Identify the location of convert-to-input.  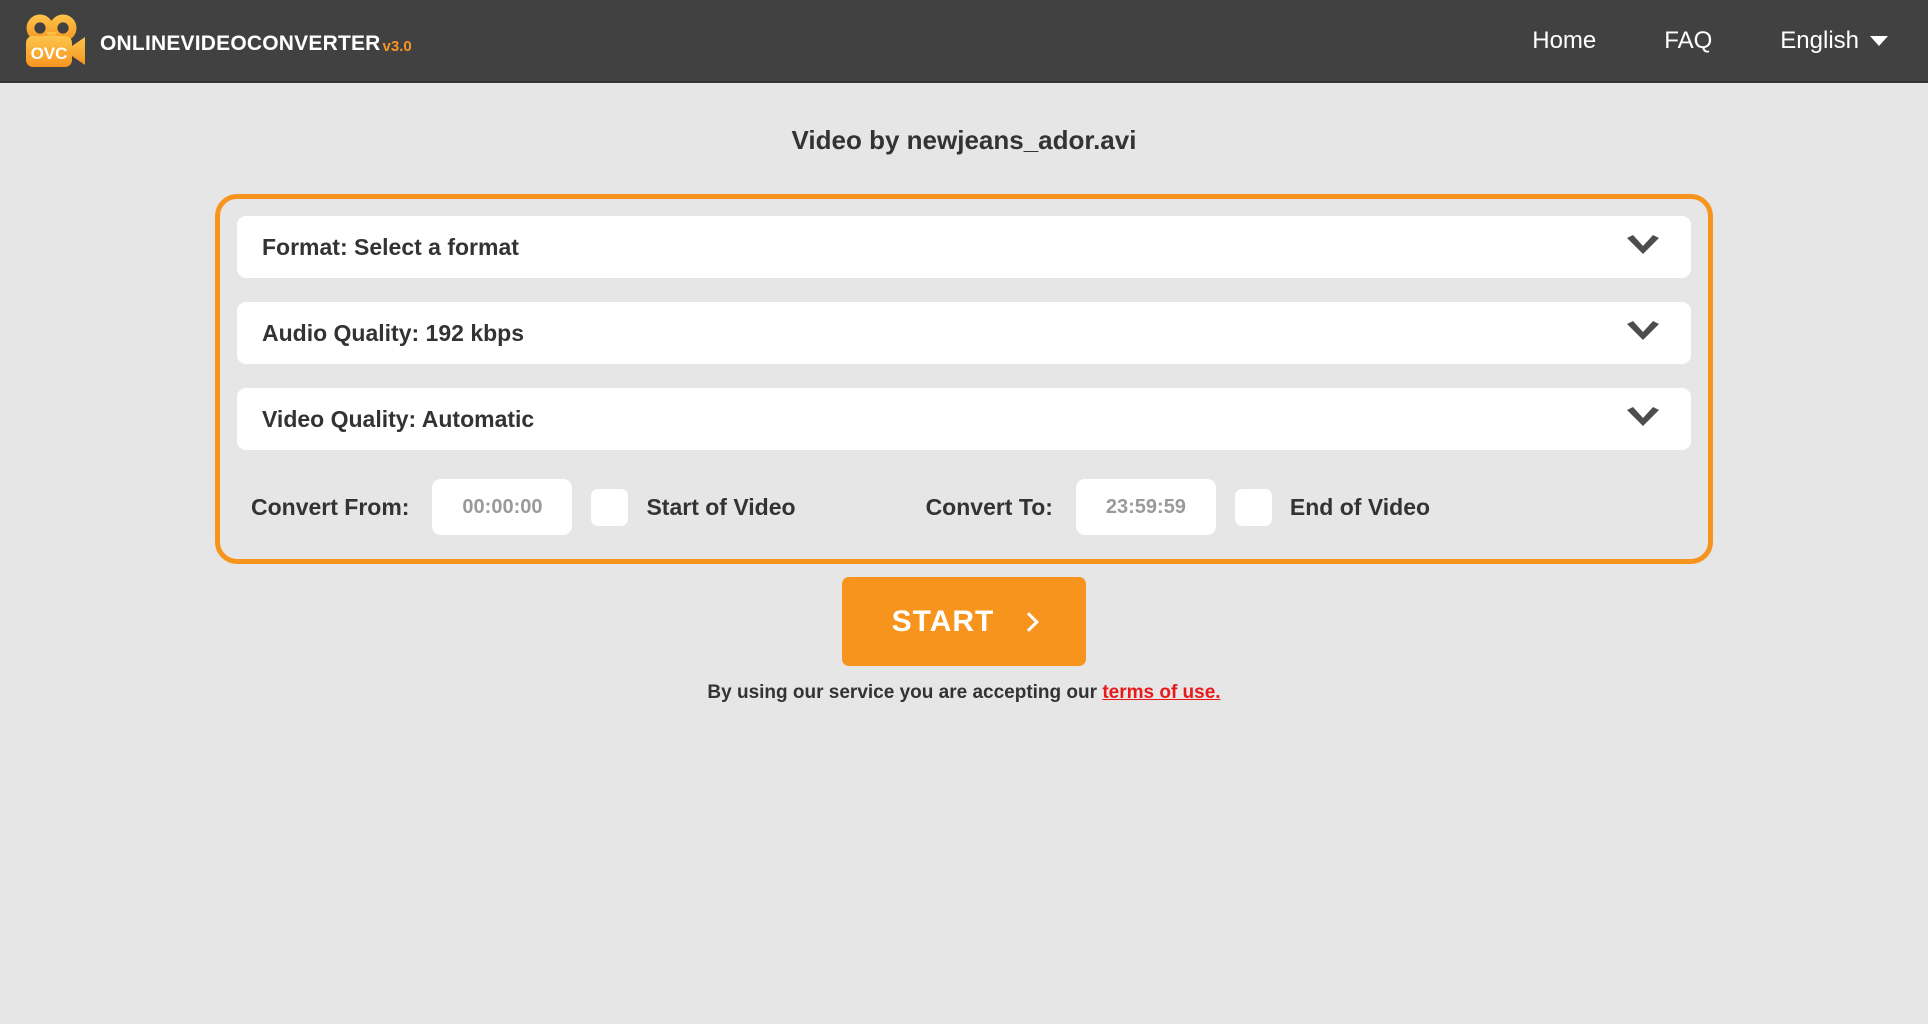
(1145, 507).